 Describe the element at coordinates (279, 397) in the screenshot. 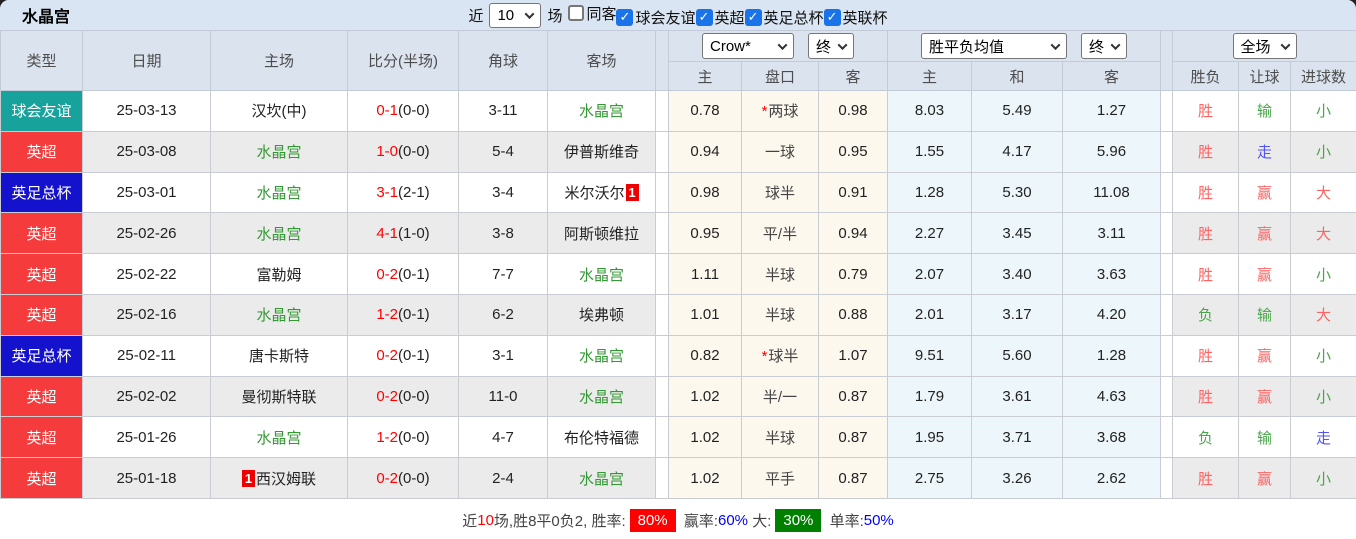

I see `team-name: 曼彻斯特联` at that location.